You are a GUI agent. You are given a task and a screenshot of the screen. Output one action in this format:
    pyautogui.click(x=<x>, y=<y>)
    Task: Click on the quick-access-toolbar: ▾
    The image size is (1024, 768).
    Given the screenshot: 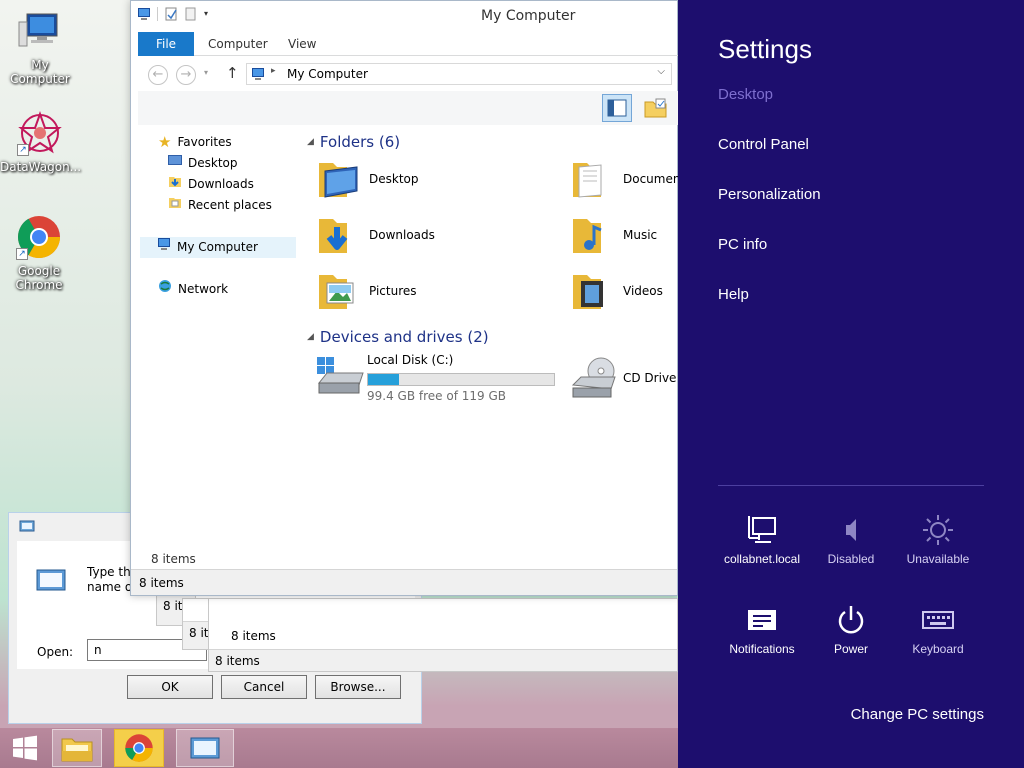 What is the action you would take?
    pyautogui.click(x=177, y=14)
    